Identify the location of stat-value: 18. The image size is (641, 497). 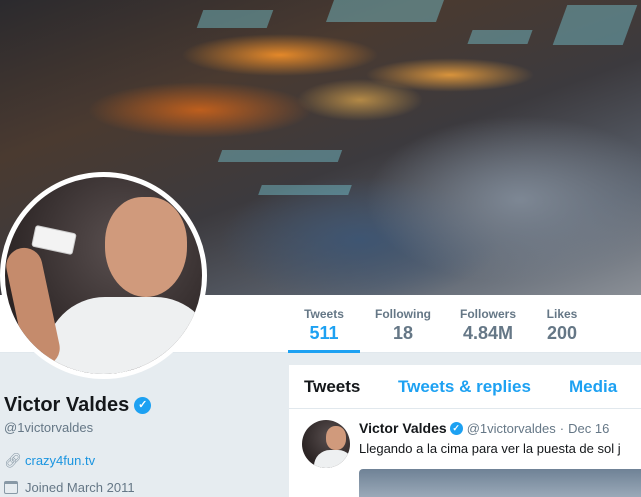
(403, 333).